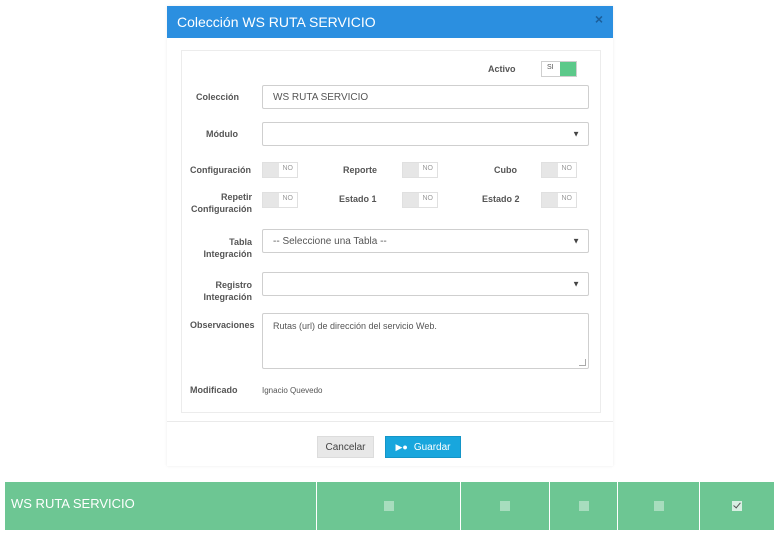 This screenshot has width=779, height=534. What do you see at coordinates (360, 170) in the screenshot?
I see `reporte-label: Reporte` at bounding box center [360, 170].